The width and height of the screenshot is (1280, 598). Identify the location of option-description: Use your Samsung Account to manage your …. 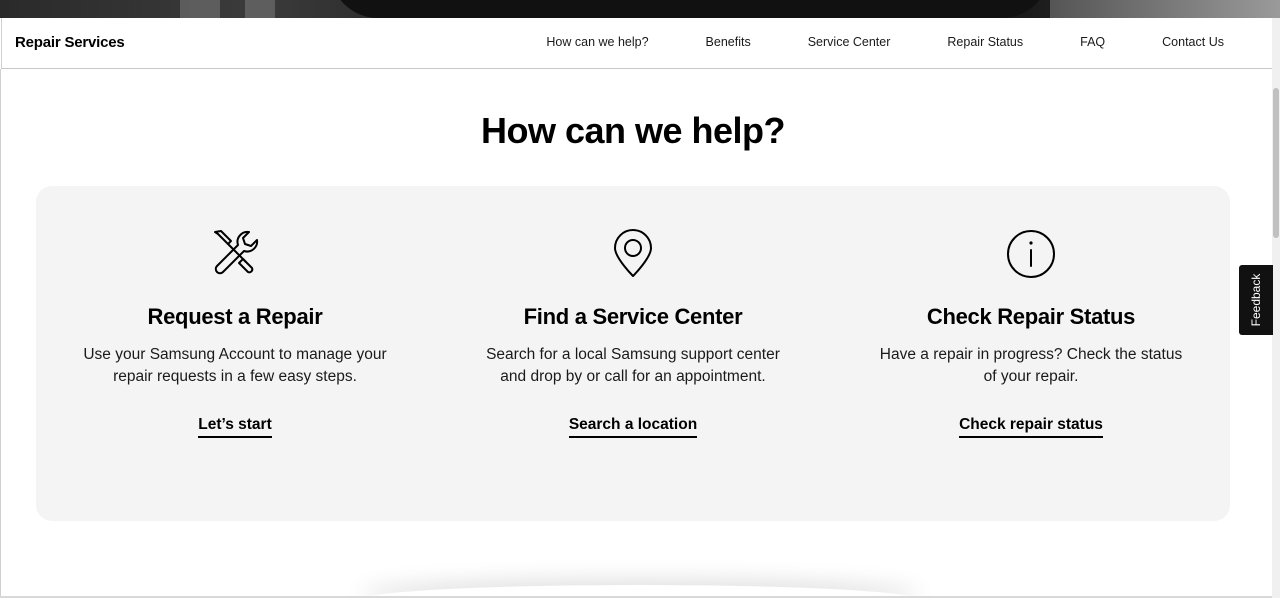
(235, 365).